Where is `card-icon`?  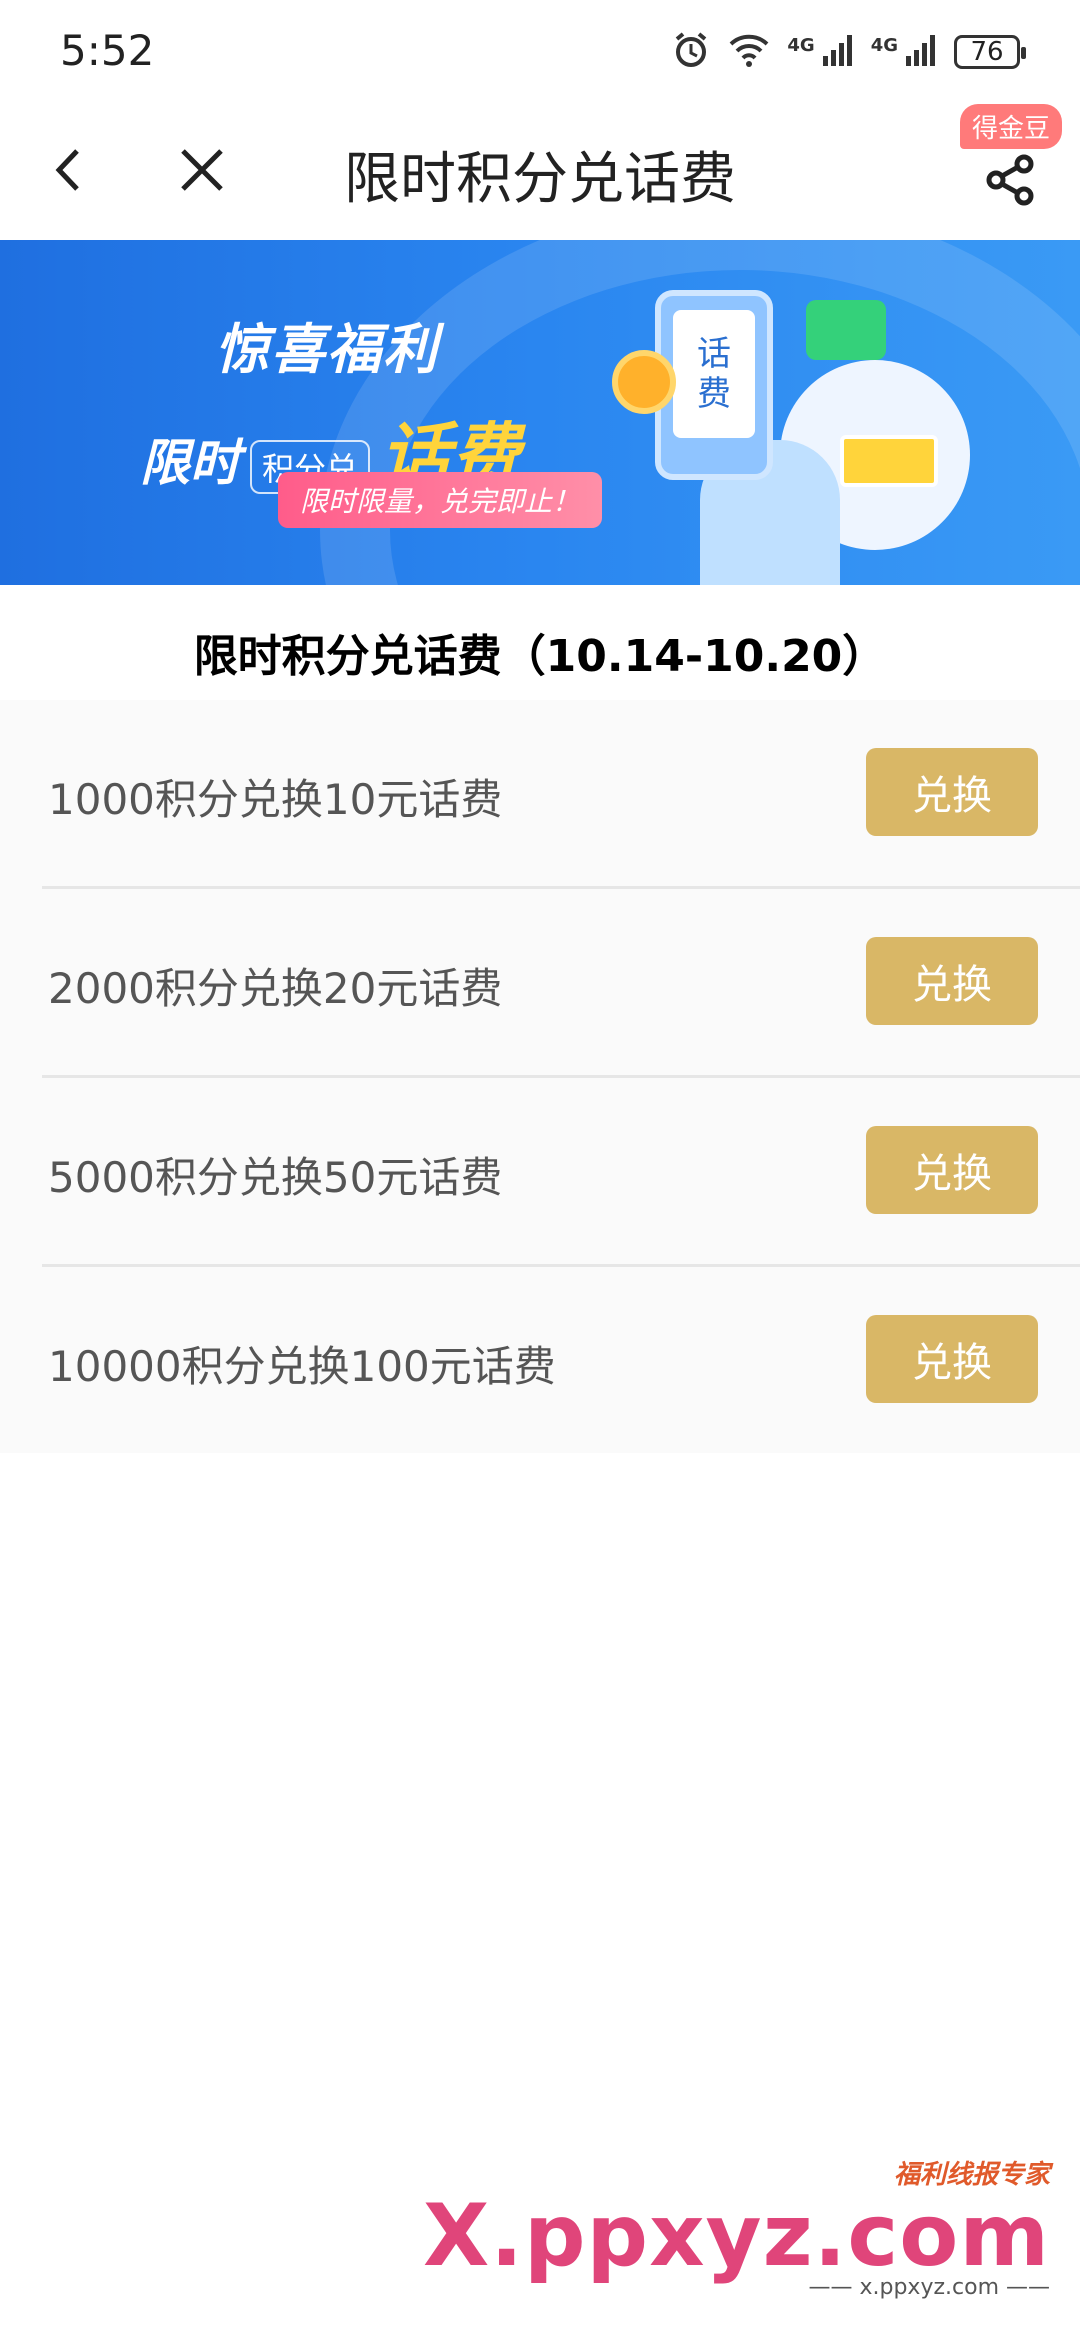 card-icon is located at coordinates (889, 461).